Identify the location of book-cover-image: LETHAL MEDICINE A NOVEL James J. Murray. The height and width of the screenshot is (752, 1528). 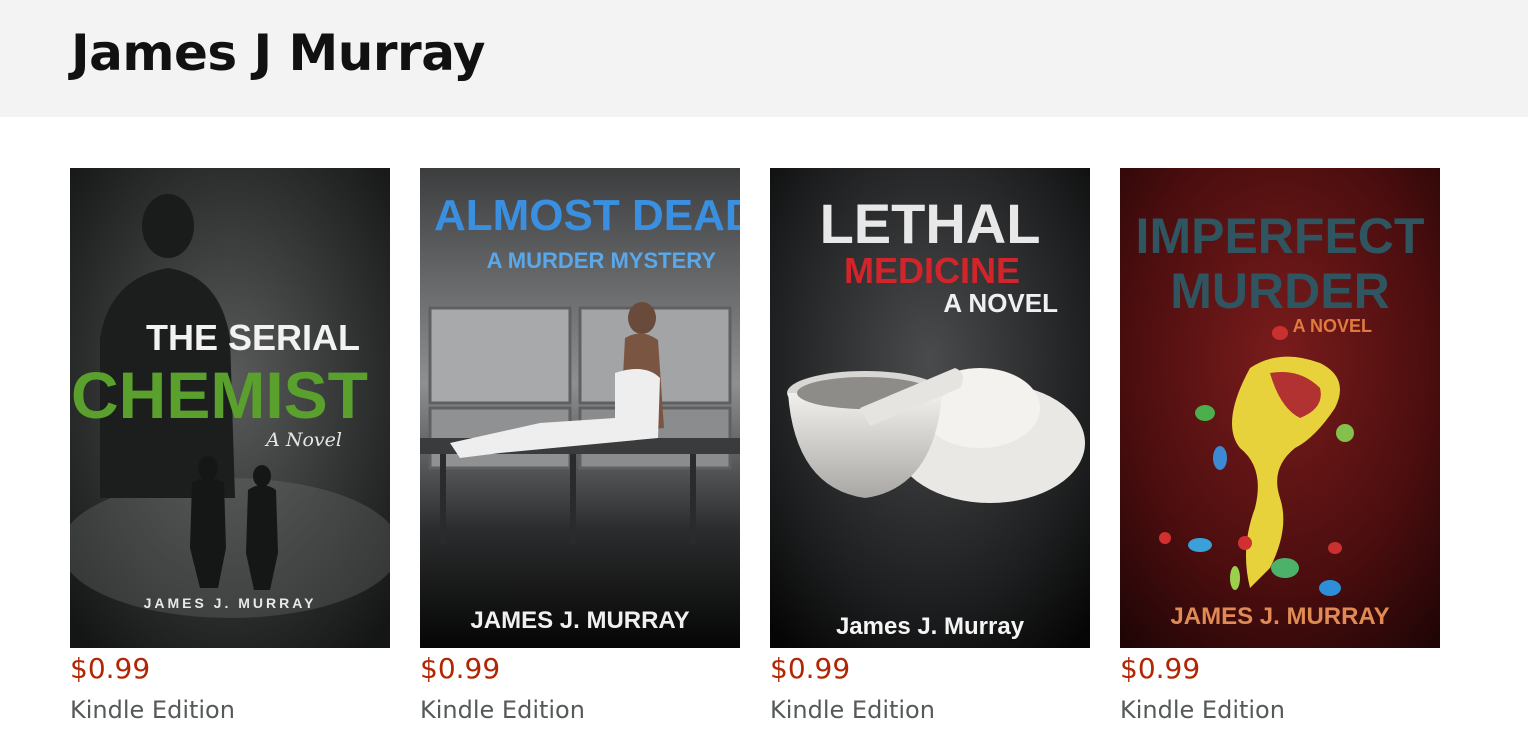
(930, 408).